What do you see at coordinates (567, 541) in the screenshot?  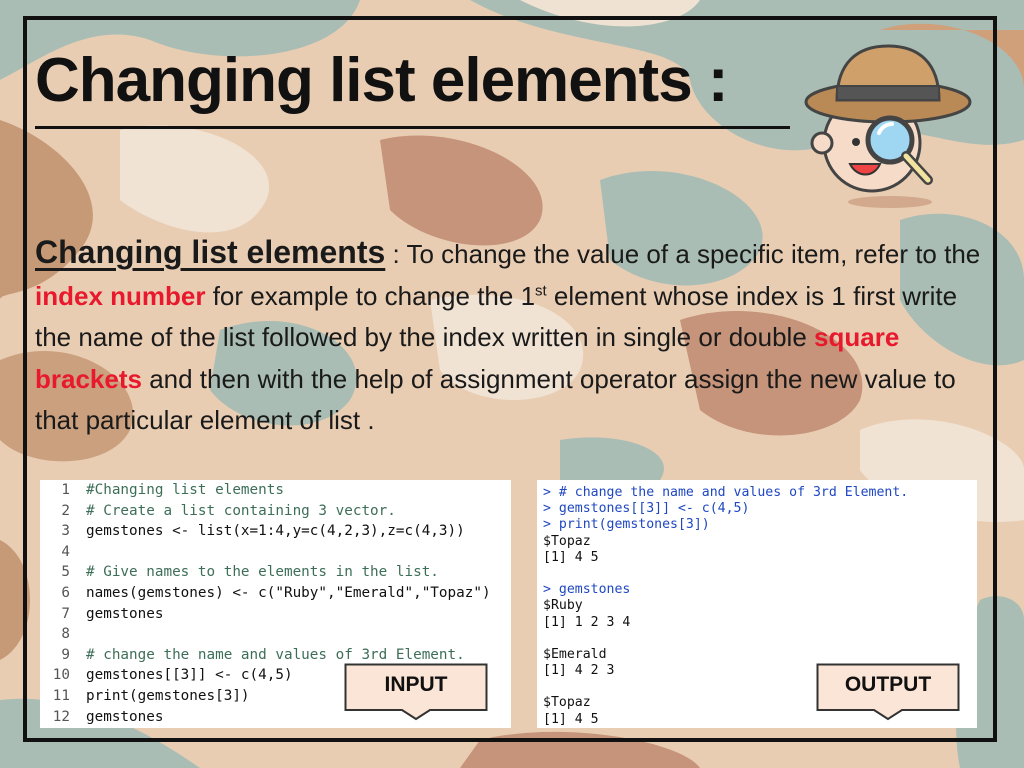 I see `console-line: $Topaz` at bounding box center [567, 541].